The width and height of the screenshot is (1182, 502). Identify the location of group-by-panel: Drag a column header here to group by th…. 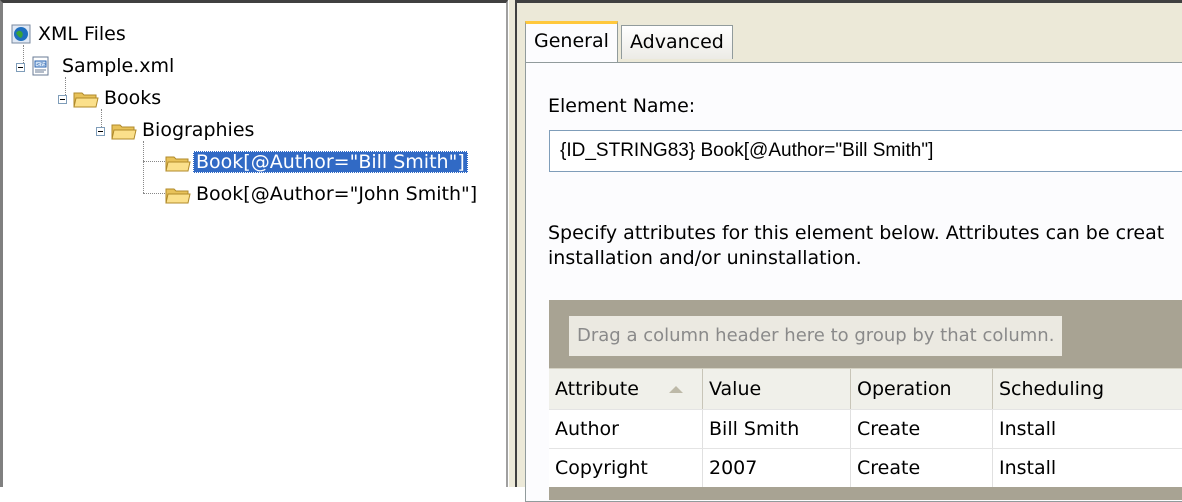
(816, 336).